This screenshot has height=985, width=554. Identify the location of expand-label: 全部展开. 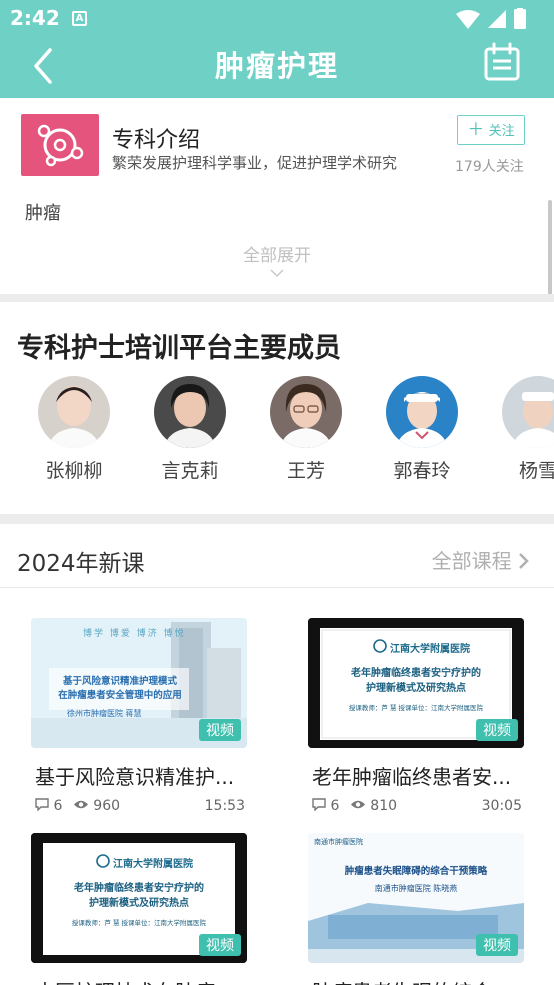
(277, 256).